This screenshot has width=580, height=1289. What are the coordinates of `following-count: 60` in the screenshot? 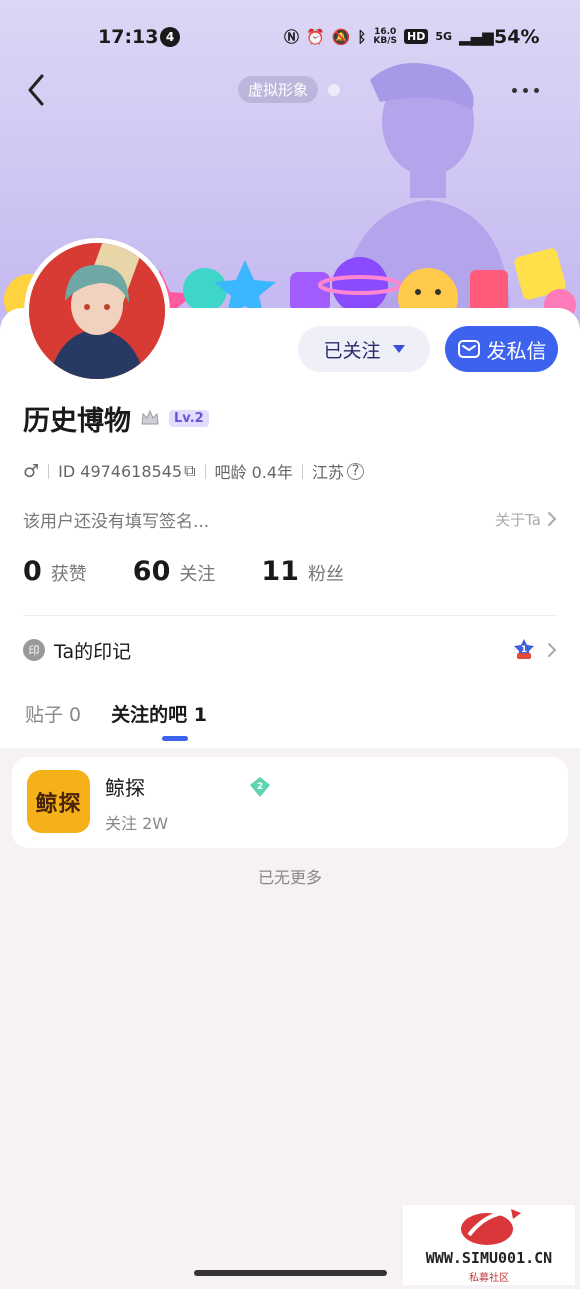 It's located at (152, 571).